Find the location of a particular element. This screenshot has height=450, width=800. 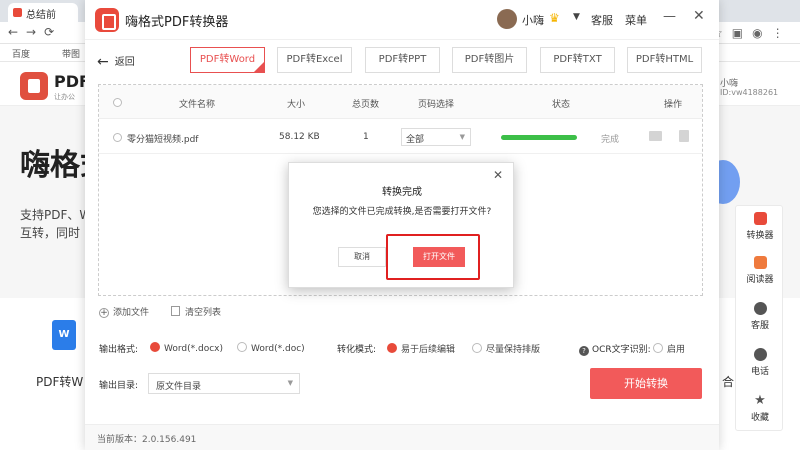

word-file-icon: W is located at coordinates (64, 335).